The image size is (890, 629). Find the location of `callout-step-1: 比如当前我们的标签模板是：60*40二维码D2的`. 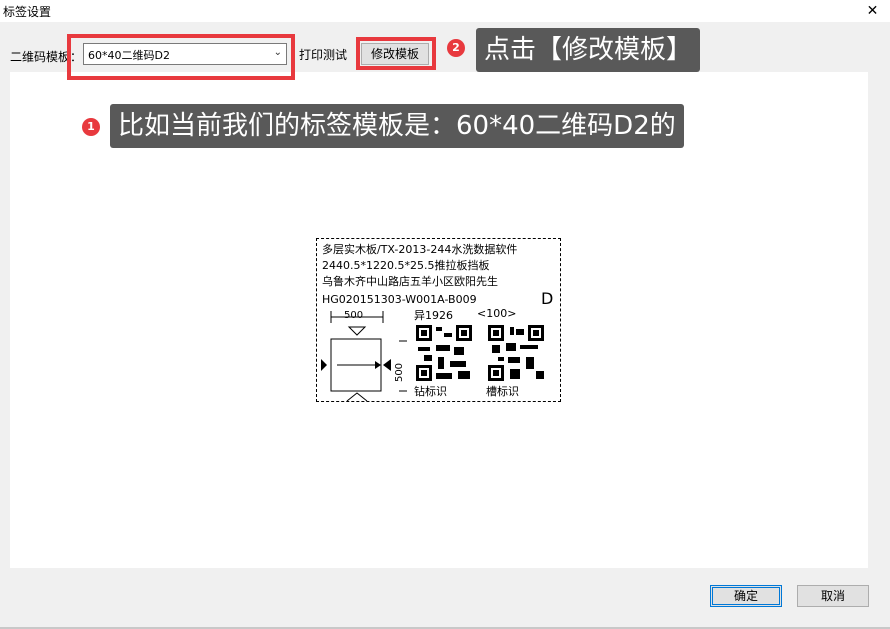

callout-step-1: 比如当前我们的标签模板是：60*40二维码D2的 is located at coordinates (397, 126).